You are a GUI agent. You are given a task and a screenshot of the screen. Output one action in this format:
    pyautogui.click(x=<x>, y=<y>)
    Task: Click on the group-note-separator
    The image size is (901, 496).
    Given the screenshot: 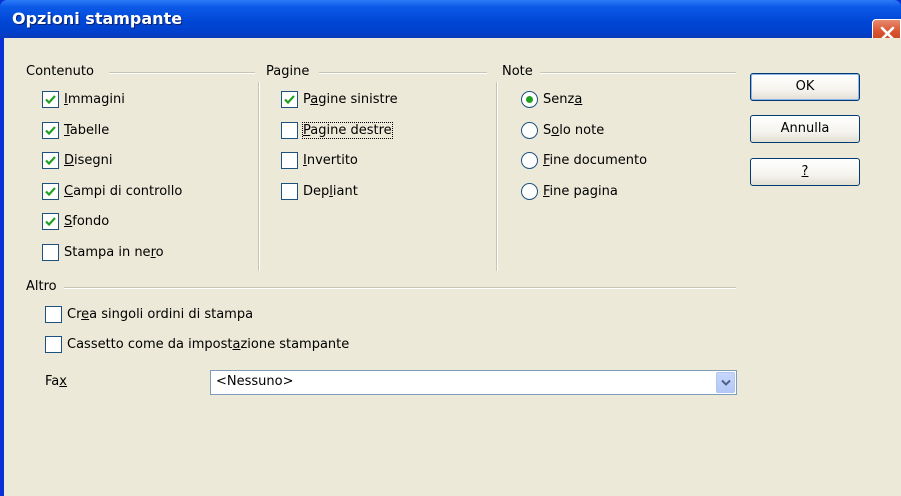 What is the action you would take?
    pyautogui.click(x=638, y=73)
    